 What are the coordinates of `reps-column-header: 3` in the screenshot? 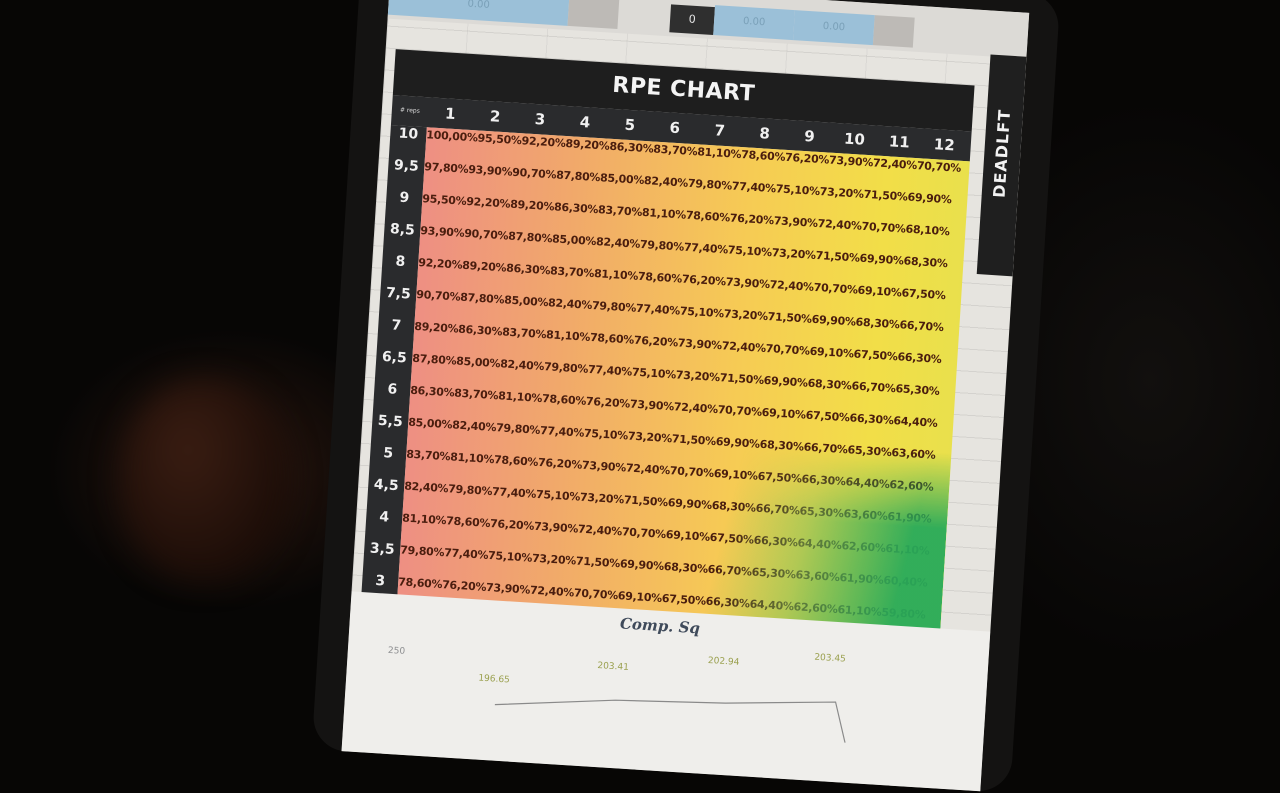 It's located at (540, 119).